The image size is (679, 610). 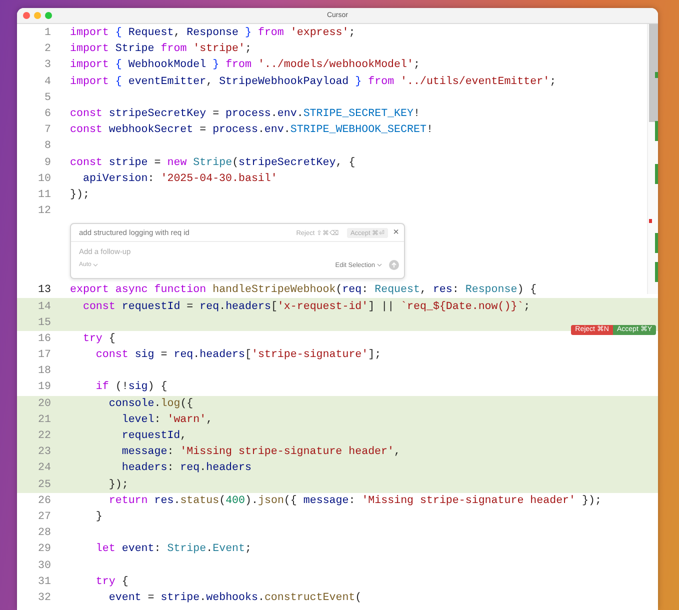 What do you see at coordinates (44, 404) in the screenshot?
I see `line-number: 20` at bounding box center [44, 404].